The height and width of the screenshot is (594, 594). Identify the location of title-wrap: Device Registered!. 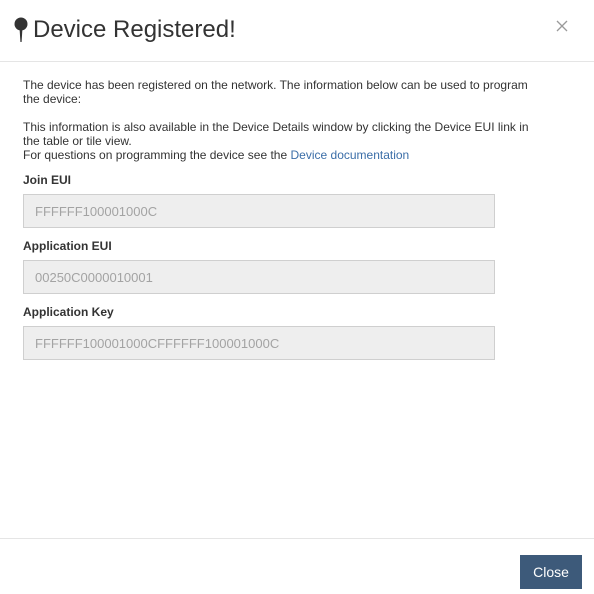
(125, 30).